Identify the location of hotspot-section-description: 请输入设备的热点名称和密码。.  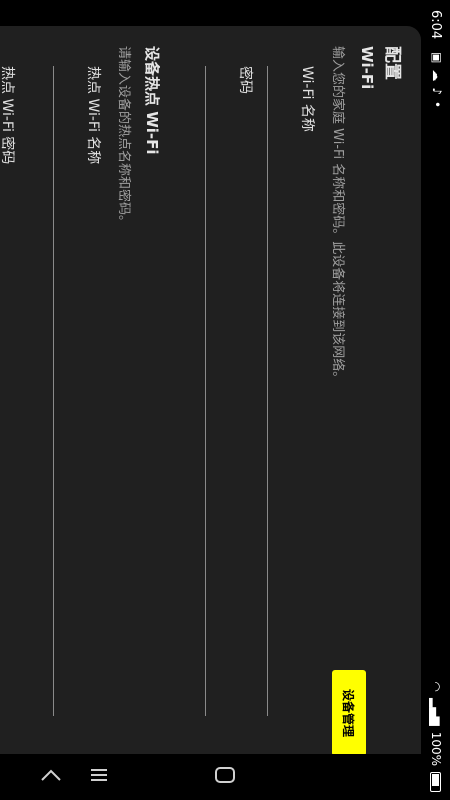
(123, 137).